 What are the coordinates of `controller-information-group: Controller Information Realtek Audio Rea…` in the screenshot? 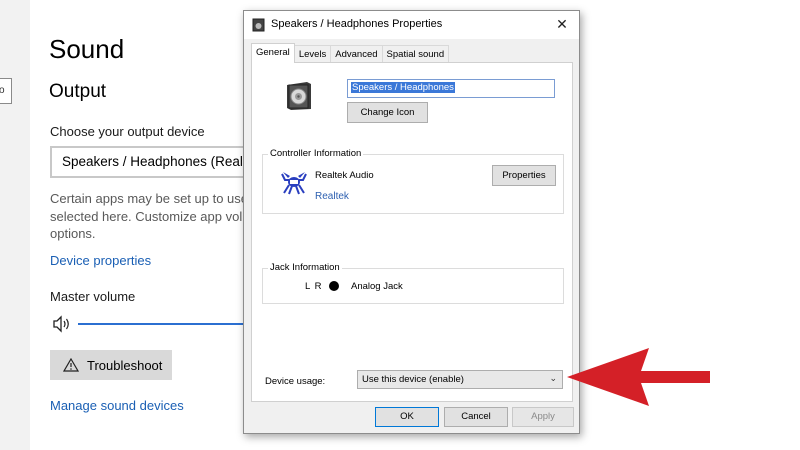 It's located at (413, 181).